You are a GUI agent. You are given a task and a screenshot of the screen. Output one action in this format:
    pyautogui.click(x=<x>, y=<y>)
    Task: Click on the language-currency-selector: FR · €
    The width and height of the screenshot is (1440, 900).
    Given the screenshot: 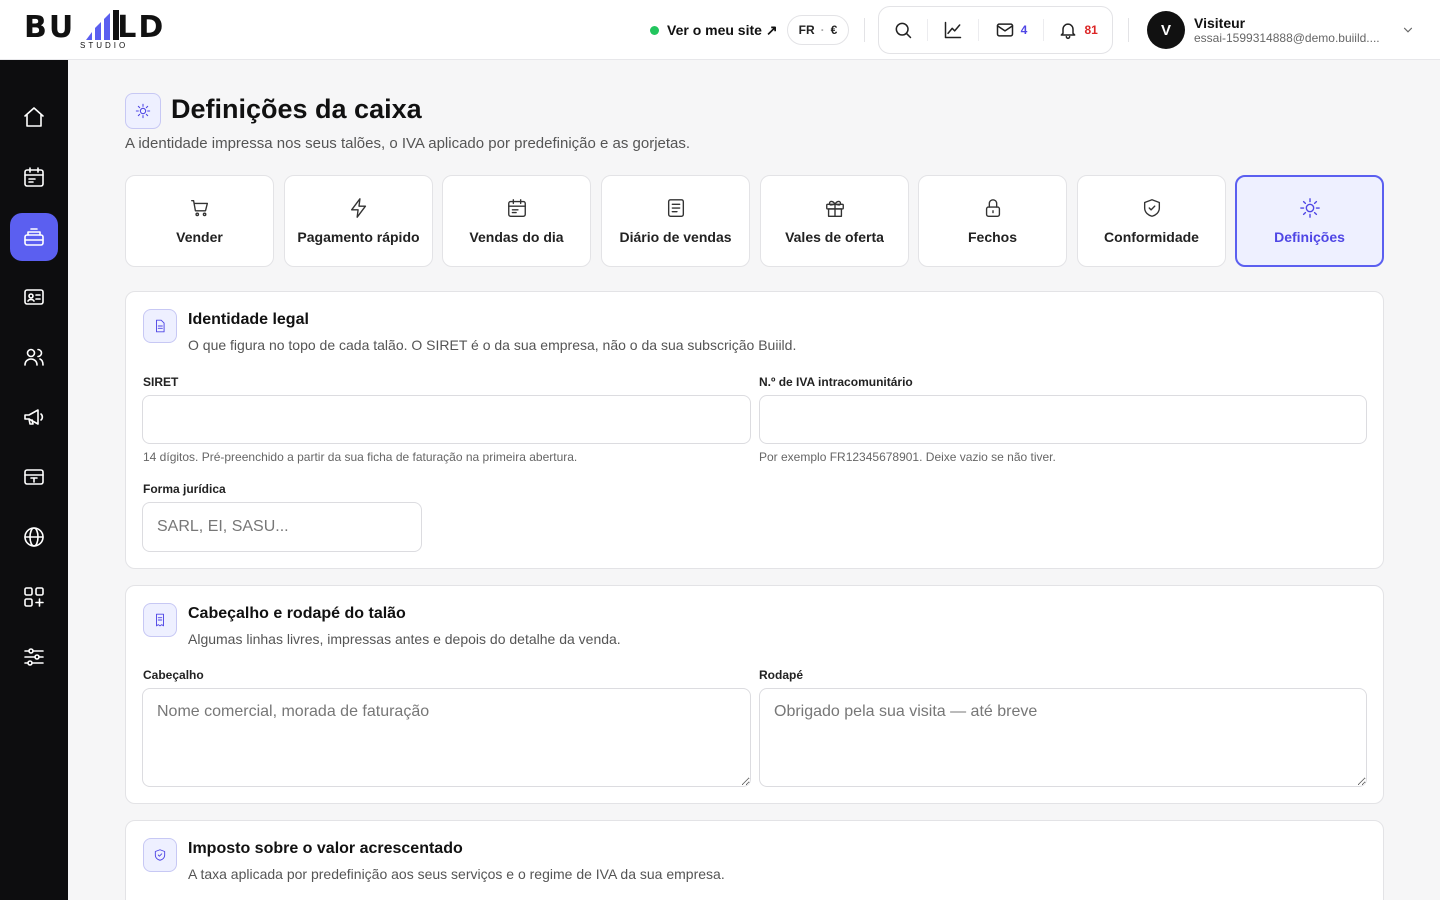 What is the action you would take?
    pyautogui.click(x=818, y=30)
    